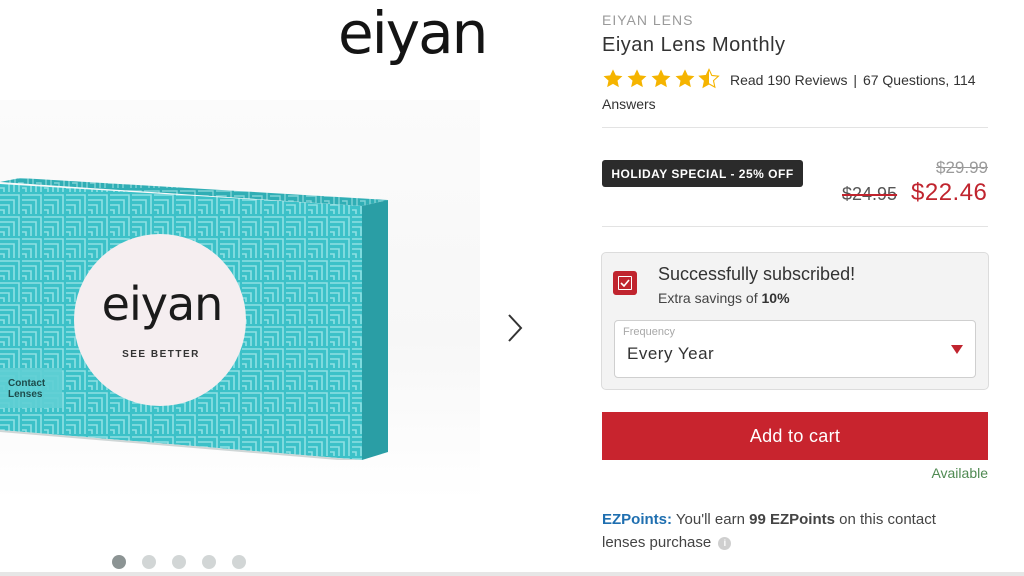 This screenshot has height=576, width=1024. I want to click on subscribe-checkbox, so click(625, 283).